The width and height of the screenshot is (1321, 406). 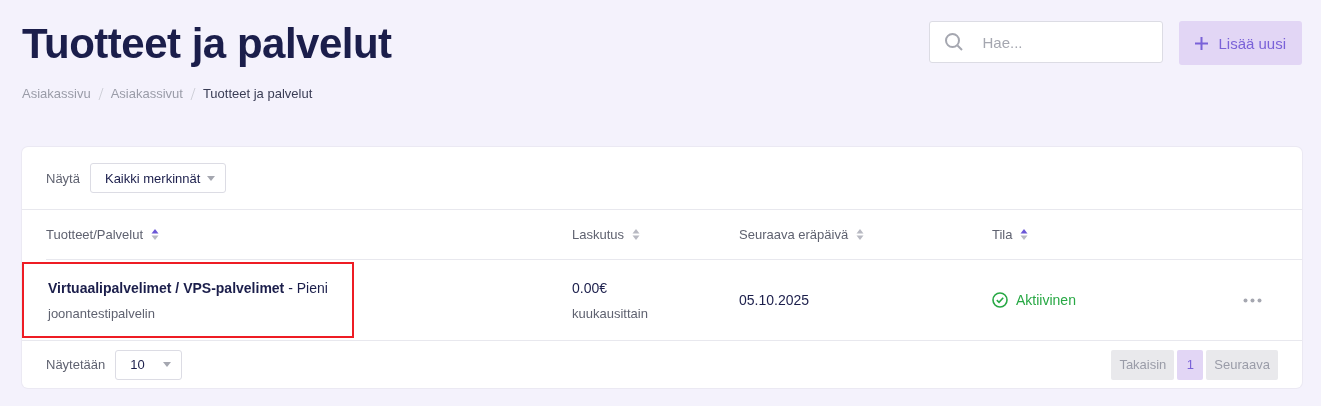 I want to click on billing-cycle: kuukausittain, so click(x=610, y=313).